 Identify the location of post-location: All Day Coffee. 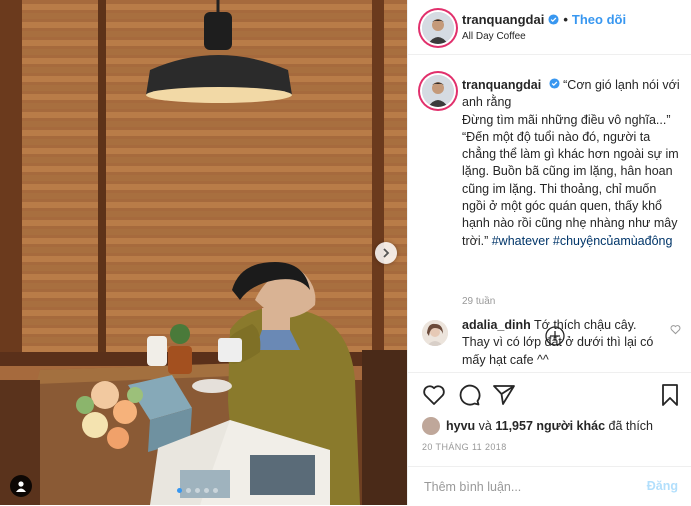
(494, 36).